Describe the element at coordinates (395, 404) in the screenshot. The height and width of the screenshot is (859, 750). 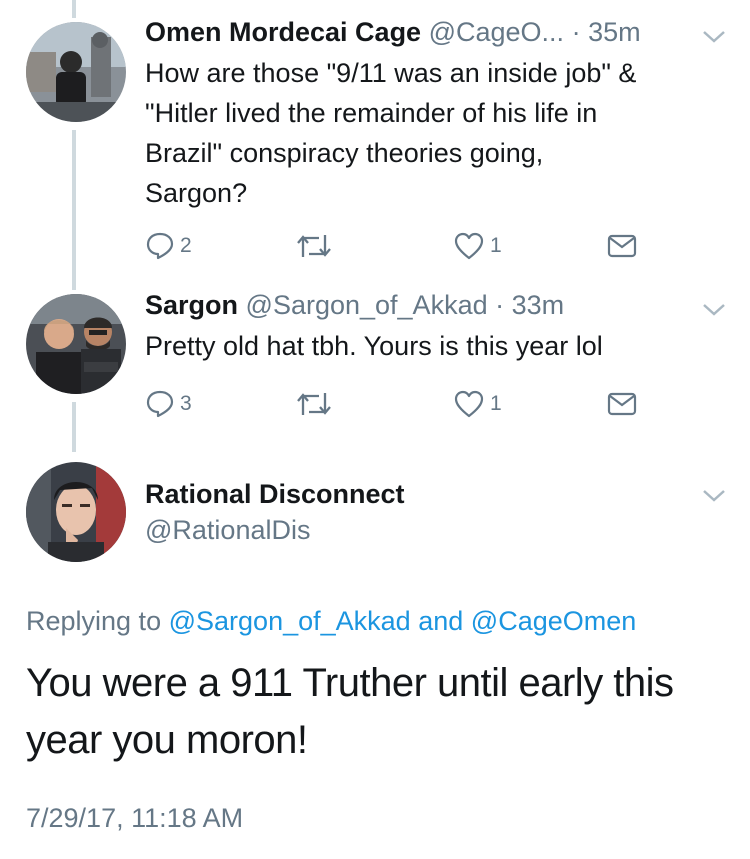
I see `tweet-actions: 3 1` at that location.